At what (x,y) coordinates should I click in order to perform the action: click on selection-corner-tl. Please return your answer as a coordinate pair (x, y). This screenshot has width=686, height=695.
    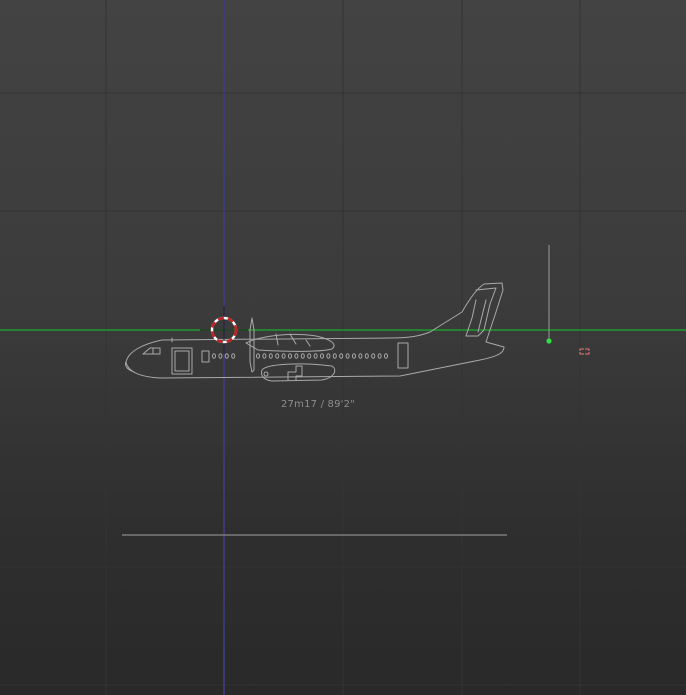
    Looking at the image, I should click on (581, 349).